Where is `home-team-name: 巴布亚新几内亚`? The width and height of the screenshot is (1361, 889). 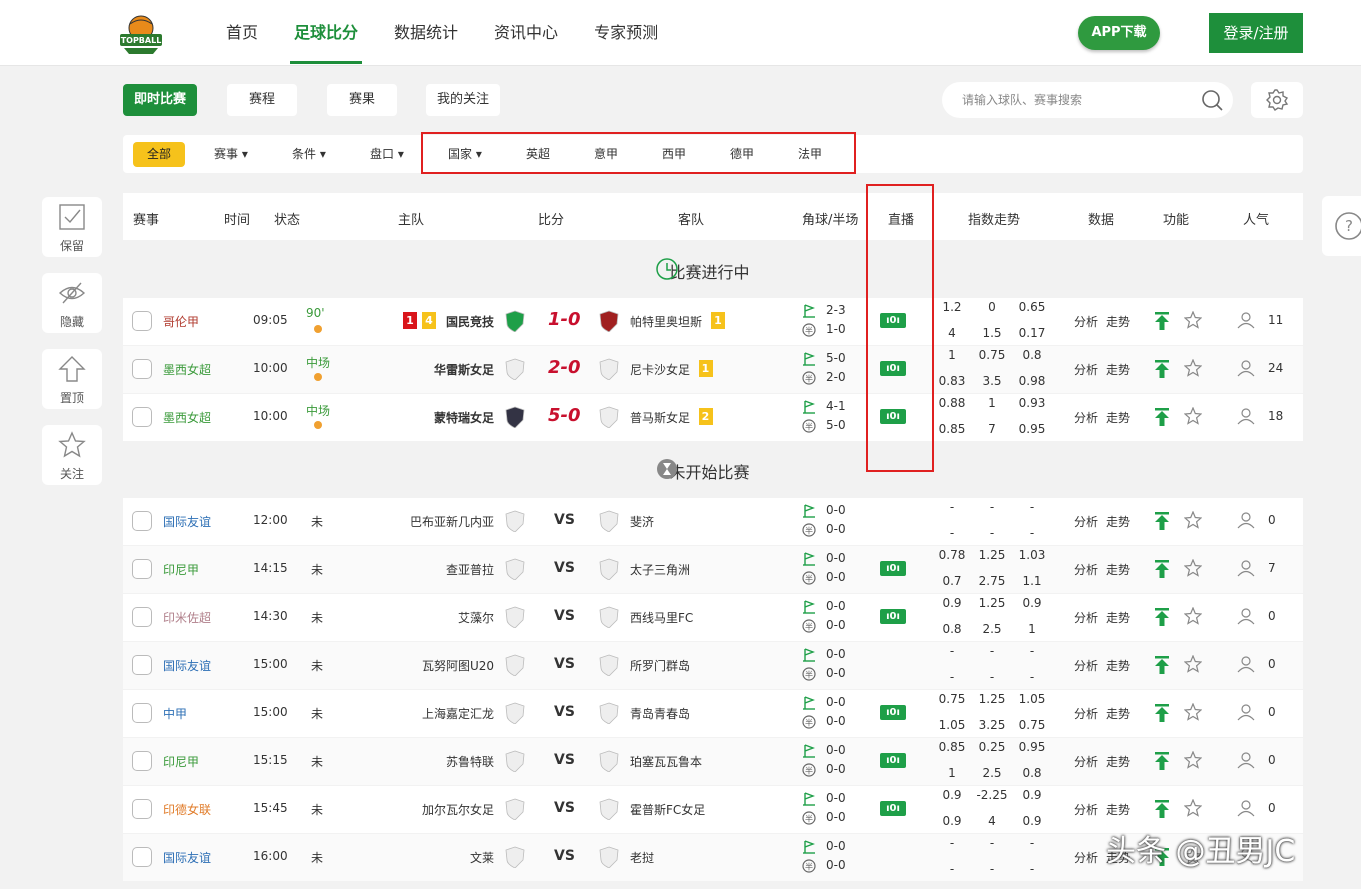
home-team-name: 巴布亚新几内亚 is located at coordinates (452, 521).